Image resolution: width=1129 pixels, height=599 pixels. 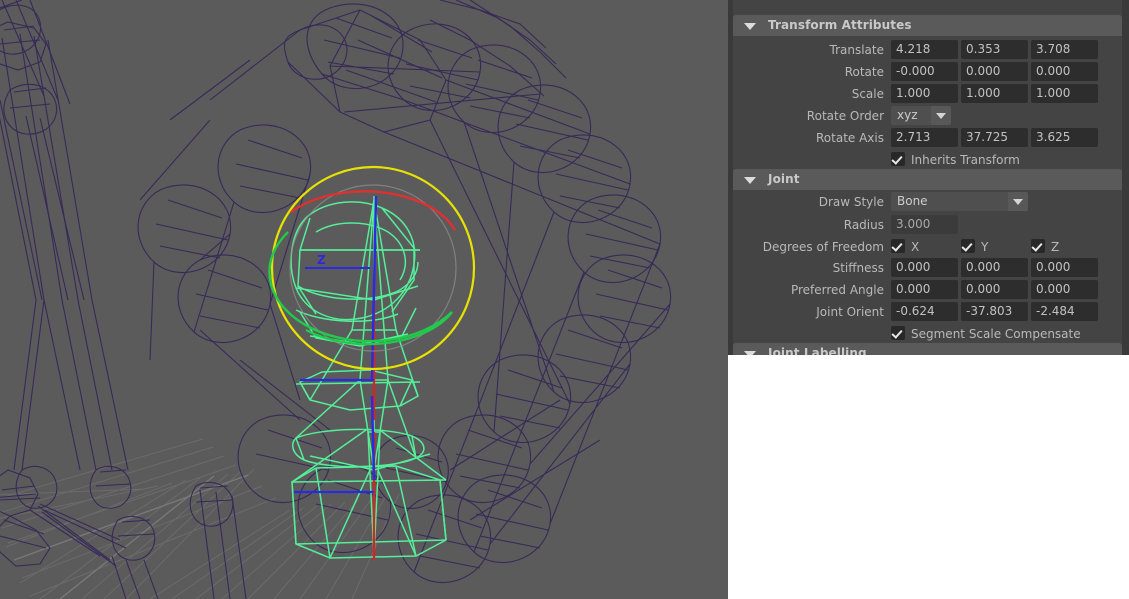 I want to click on attr-row-joint-orient: Joint Orient -0.624 -37.803 -2.484, so click(x=927, y=313).